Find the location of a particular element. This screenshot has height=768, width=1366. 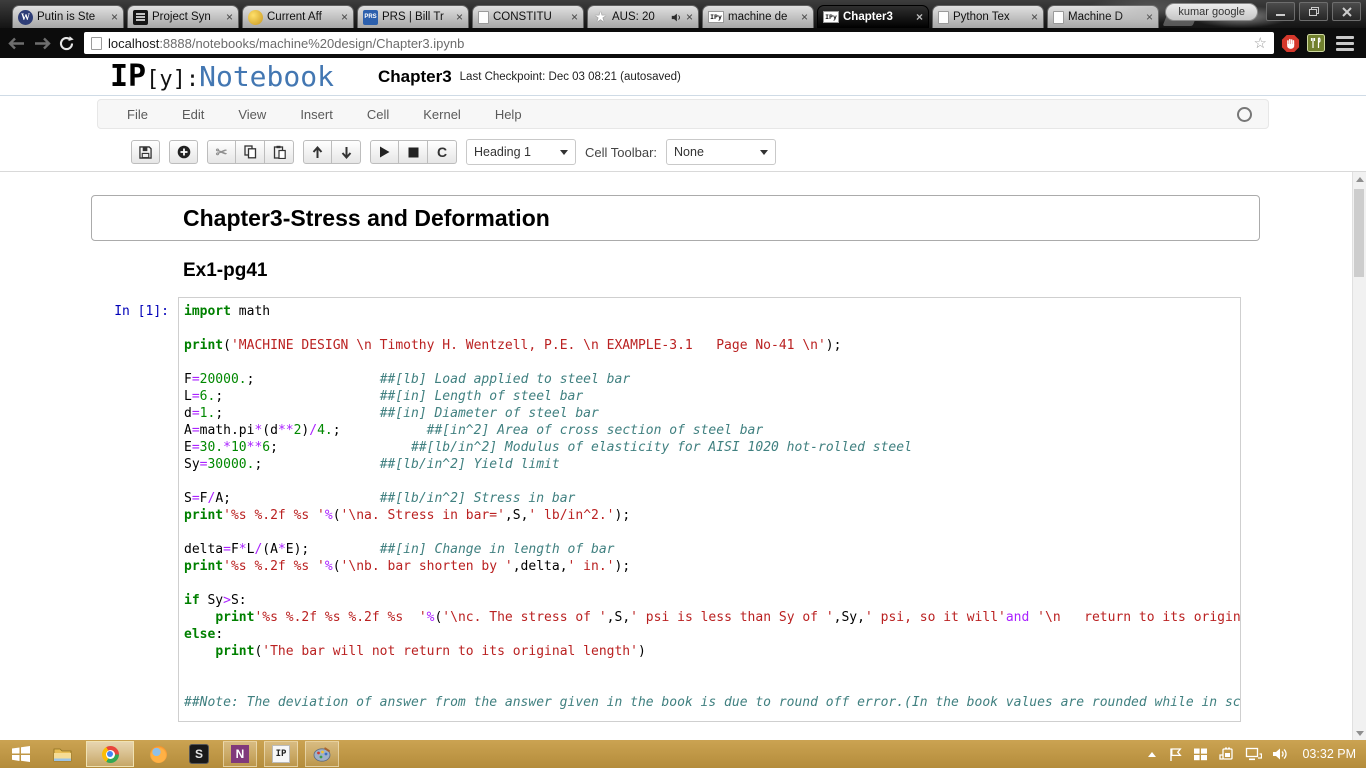

power-battery-icon is located at coordinates (1226, 754).